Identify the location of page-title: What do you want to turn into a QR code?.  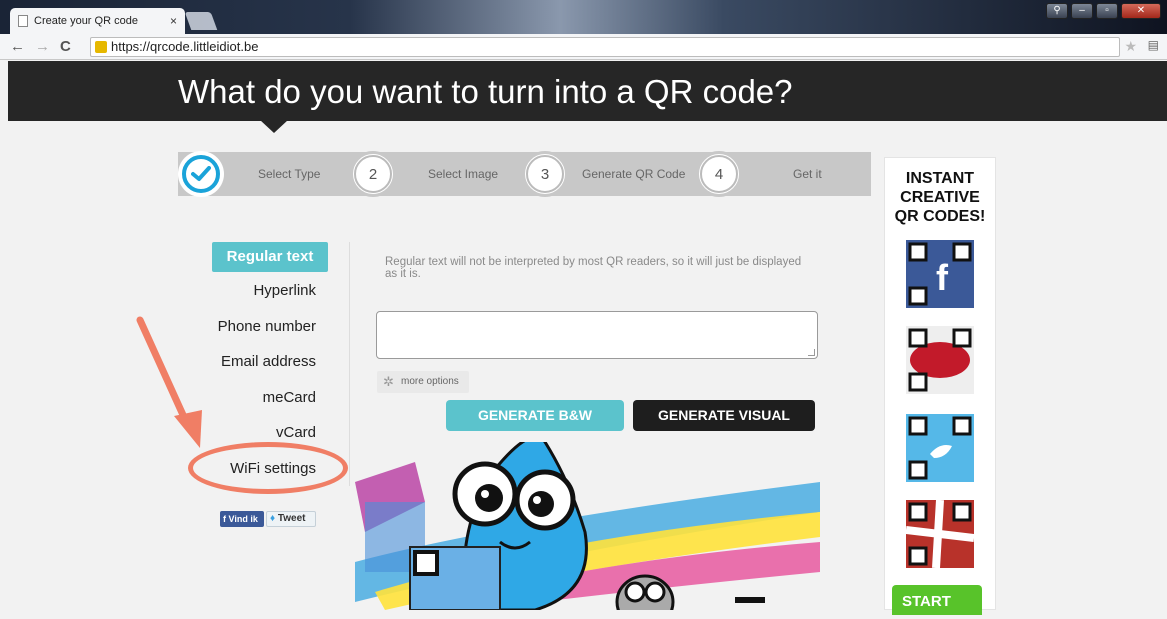
(485, 91).